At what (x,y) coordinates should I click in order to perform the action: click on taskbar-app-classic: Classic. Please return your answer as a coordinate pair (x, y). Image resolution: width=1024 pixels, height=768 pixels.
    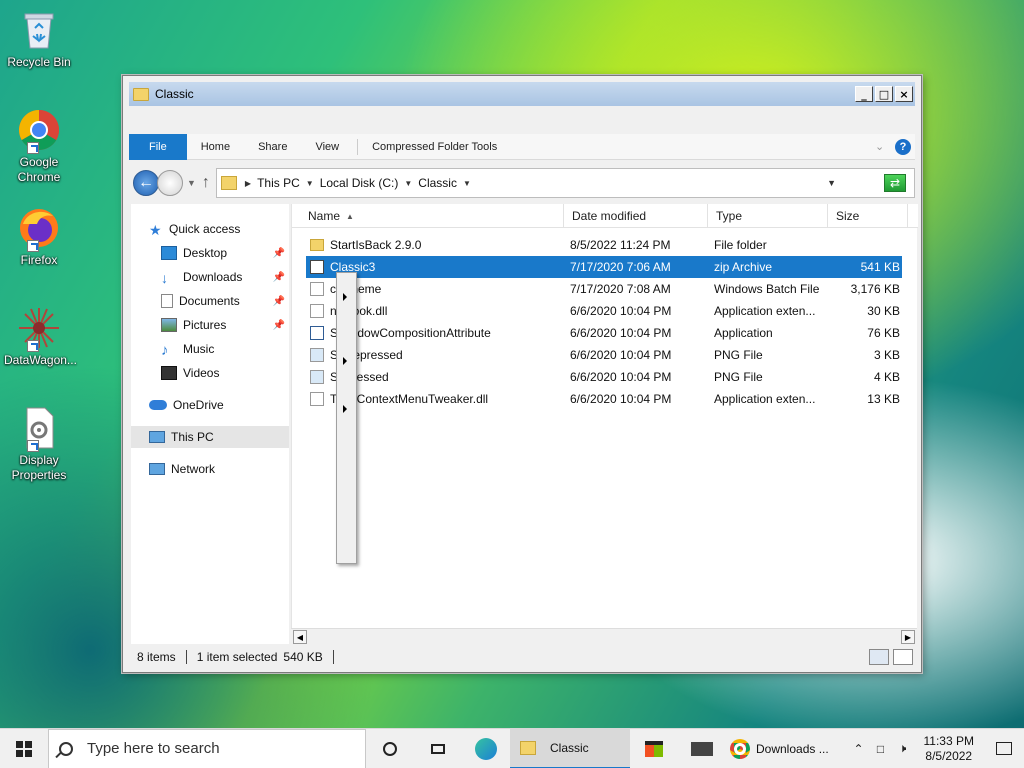
    Looking at the image, I should click on (570, 748).